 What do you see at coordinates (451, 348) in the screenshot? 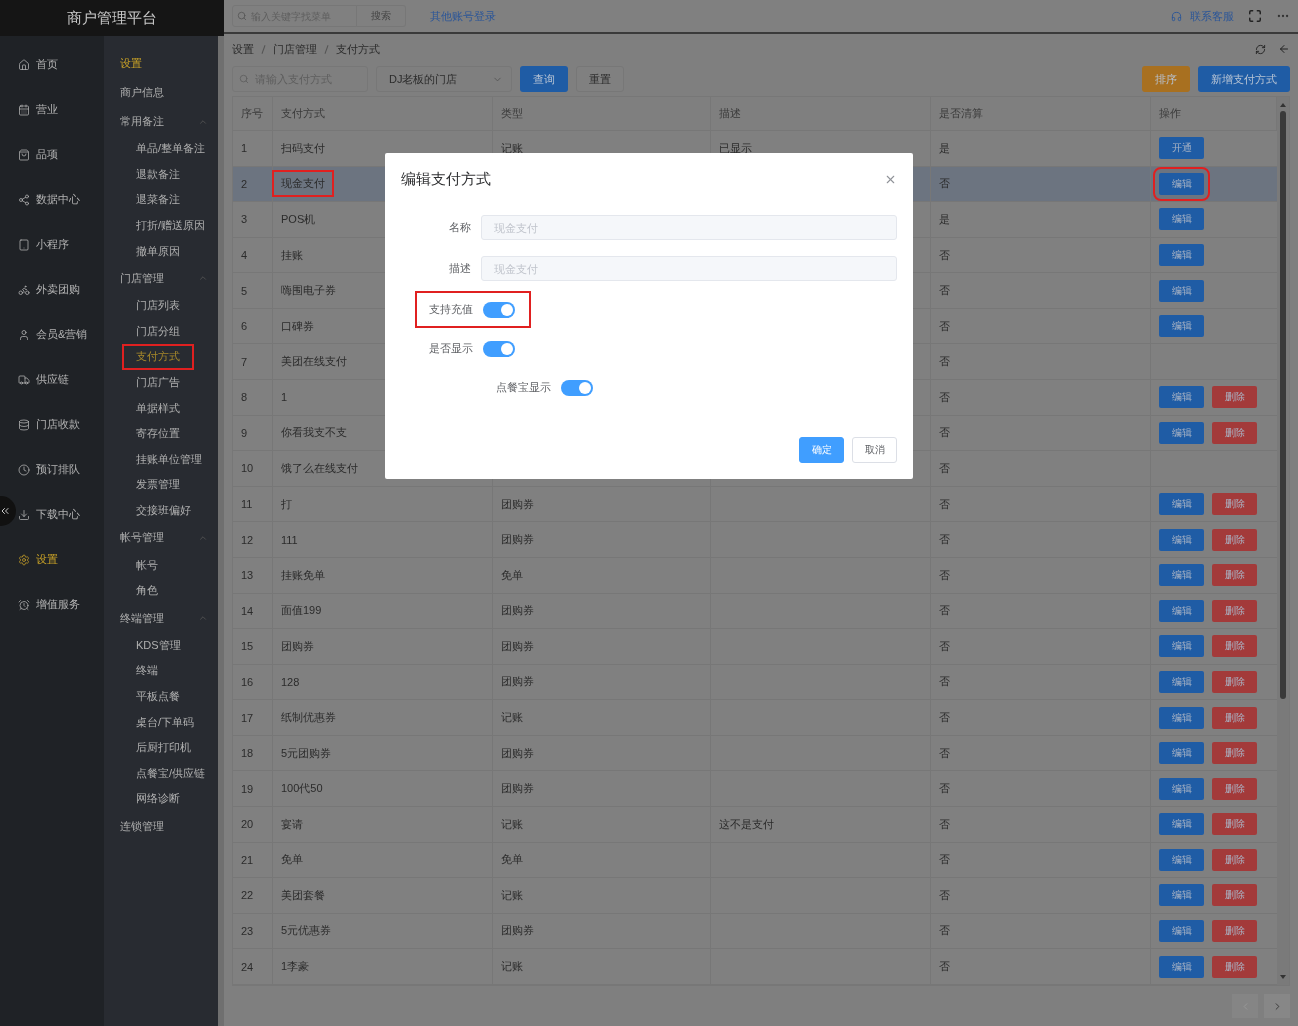
I see `field-label: 是否显示` at bounding box center [451, 348].